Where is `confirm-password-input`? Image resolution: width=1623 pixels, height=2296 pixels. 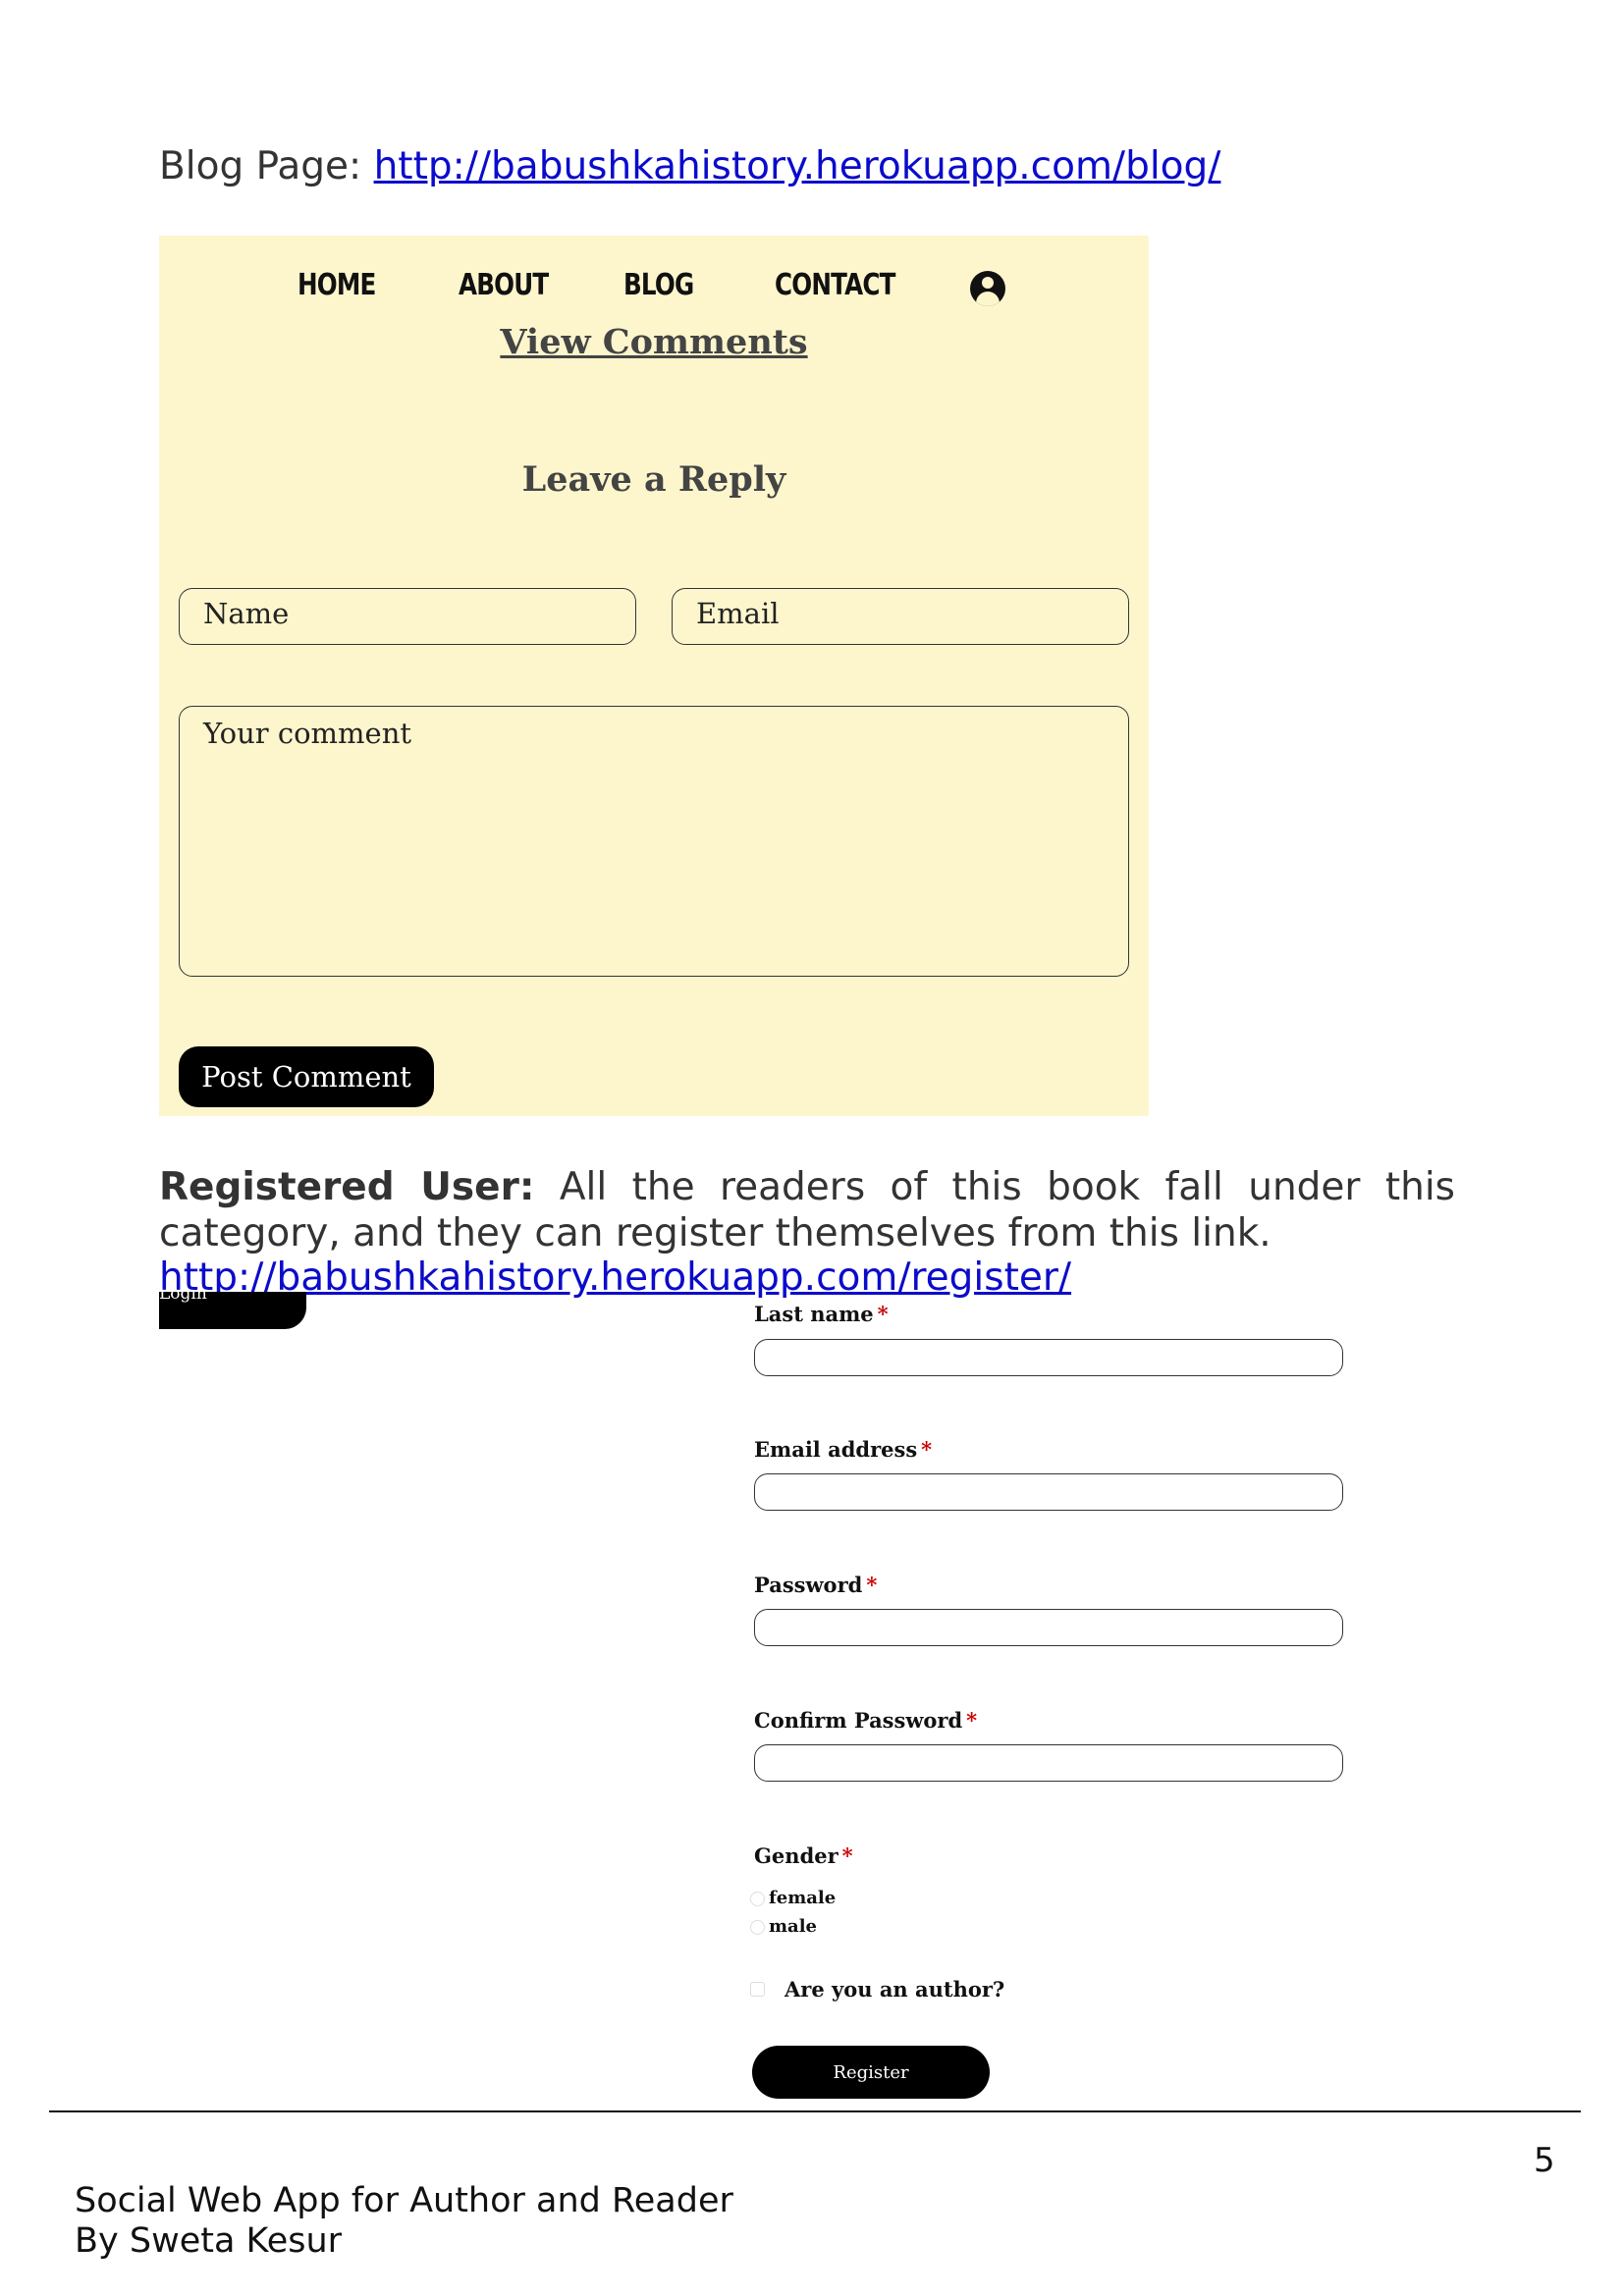 confirm-password-input is located at coordinates (1048, 1763).